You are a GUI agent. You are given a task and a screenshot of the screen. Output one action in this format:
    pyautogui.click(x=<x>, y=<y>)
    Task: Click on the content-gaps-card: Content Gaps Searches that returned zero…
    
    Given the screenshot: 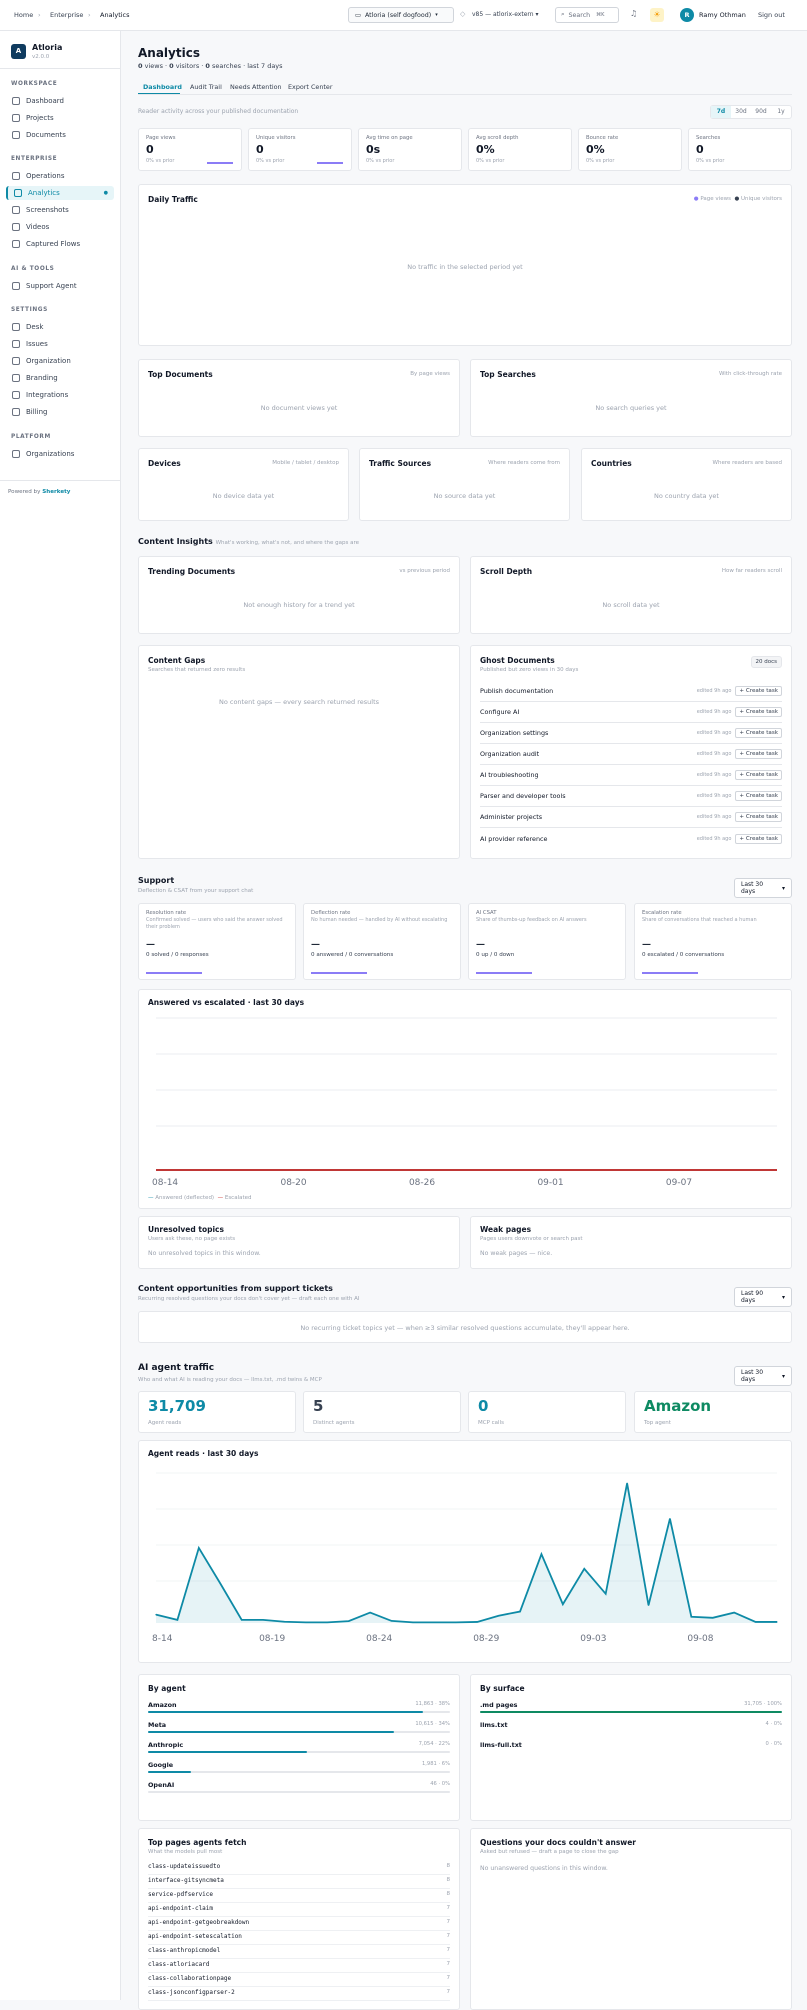 What is the action you would take?
    pyautogui.click(x=299, y=752)
    